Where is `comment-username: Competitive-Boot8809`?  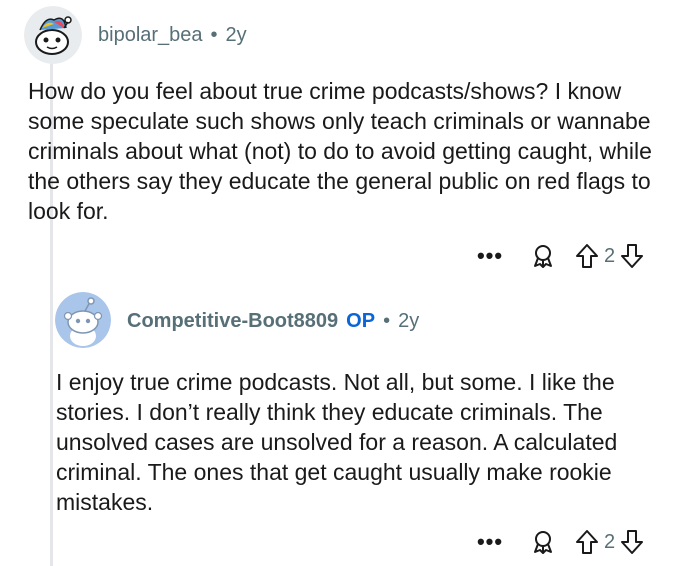 comment-username: Competitive-Boot8809 is located at coordinates (232, 321).